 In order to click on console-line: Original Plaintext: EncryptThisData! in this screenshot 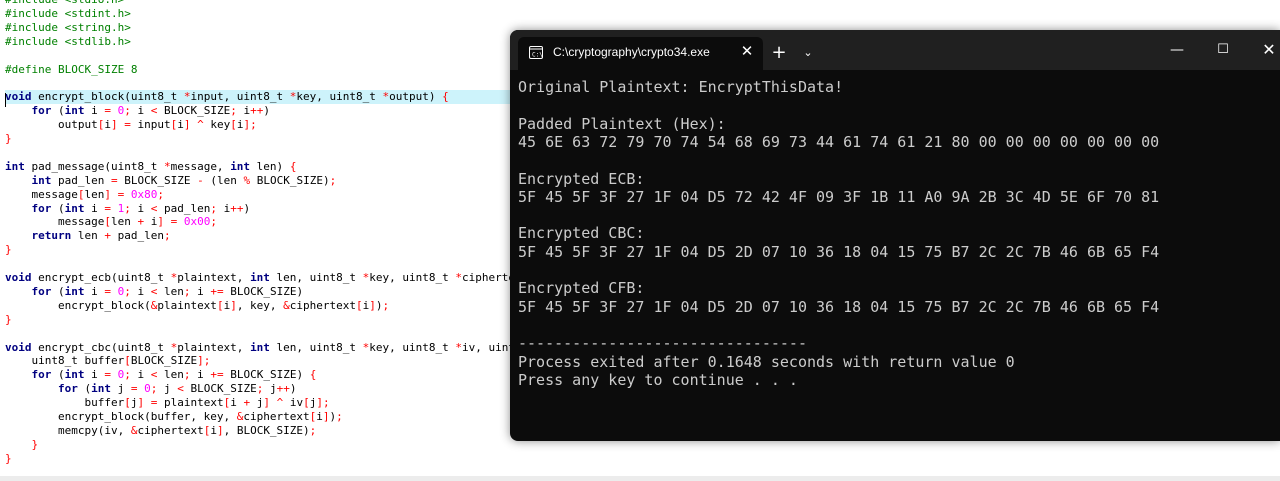, I will do `click(681, 87)`.